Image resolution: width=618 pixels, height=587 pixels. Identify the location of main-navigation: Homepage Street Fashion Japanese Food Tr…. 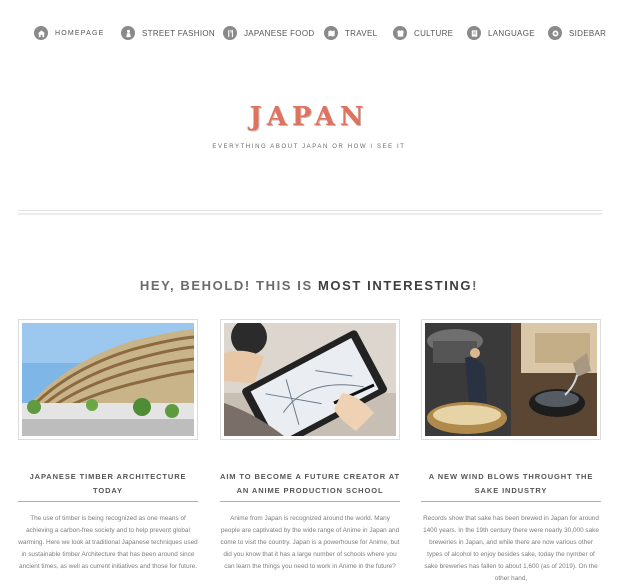
(320, 35).